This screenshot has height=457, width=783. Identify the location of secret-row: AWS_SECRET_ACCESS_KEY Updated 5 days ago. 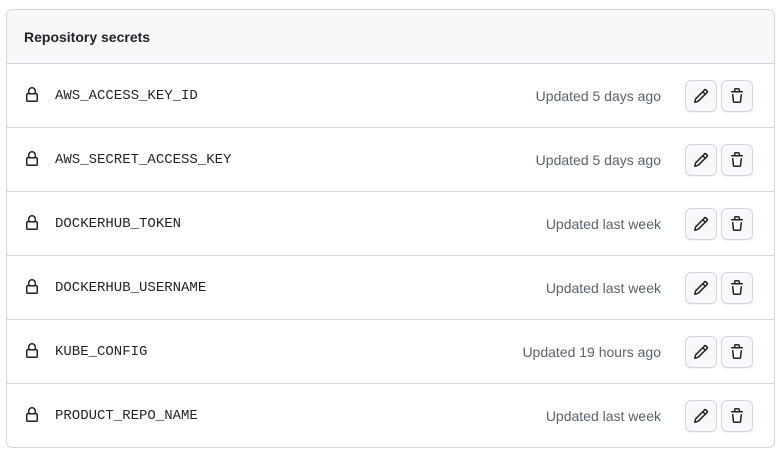
(390, 160).